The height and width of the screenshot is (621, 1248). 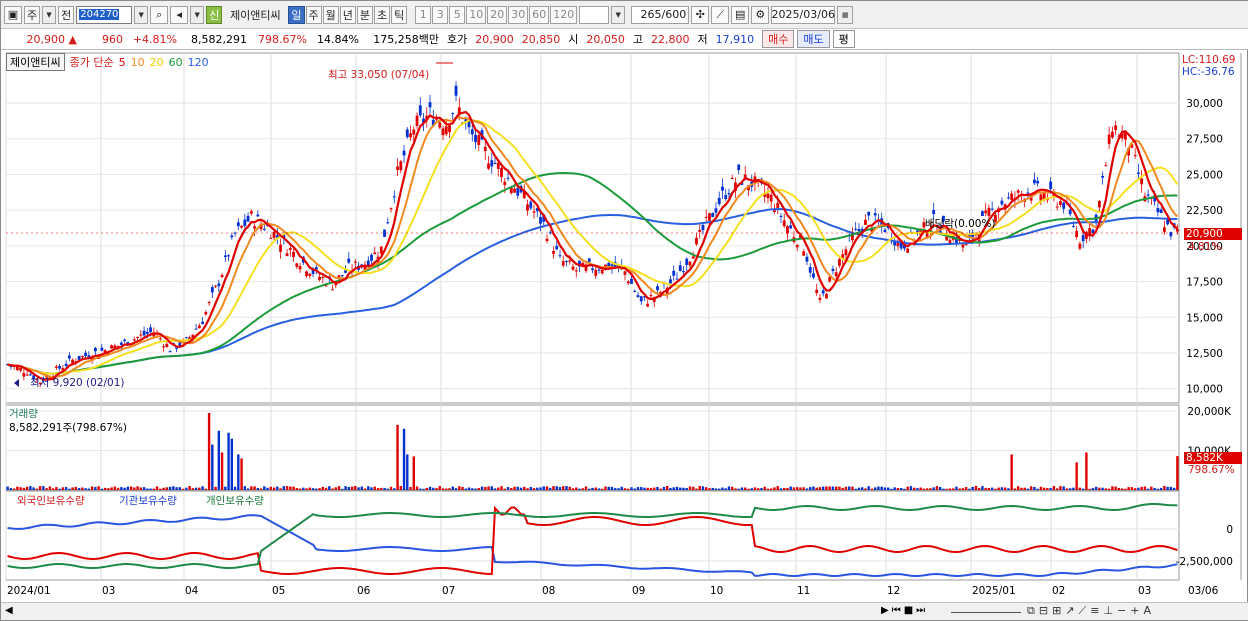 What do you see at coordinates (618, 14) in the screenshot?
I see `custom-interval-dropdown-icon: ▼` at bounding box center [618, 14].